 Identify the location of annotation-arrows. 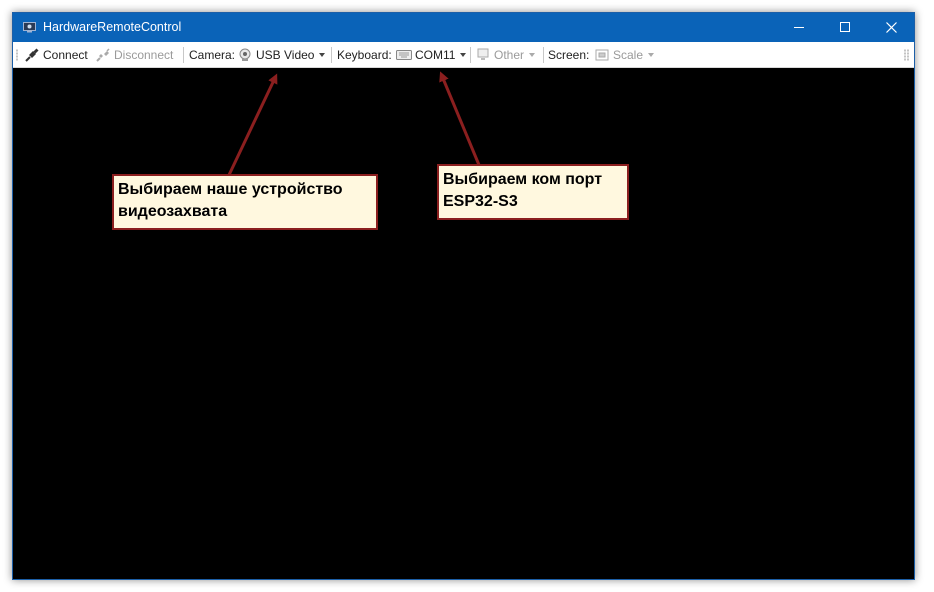
(354, 123).